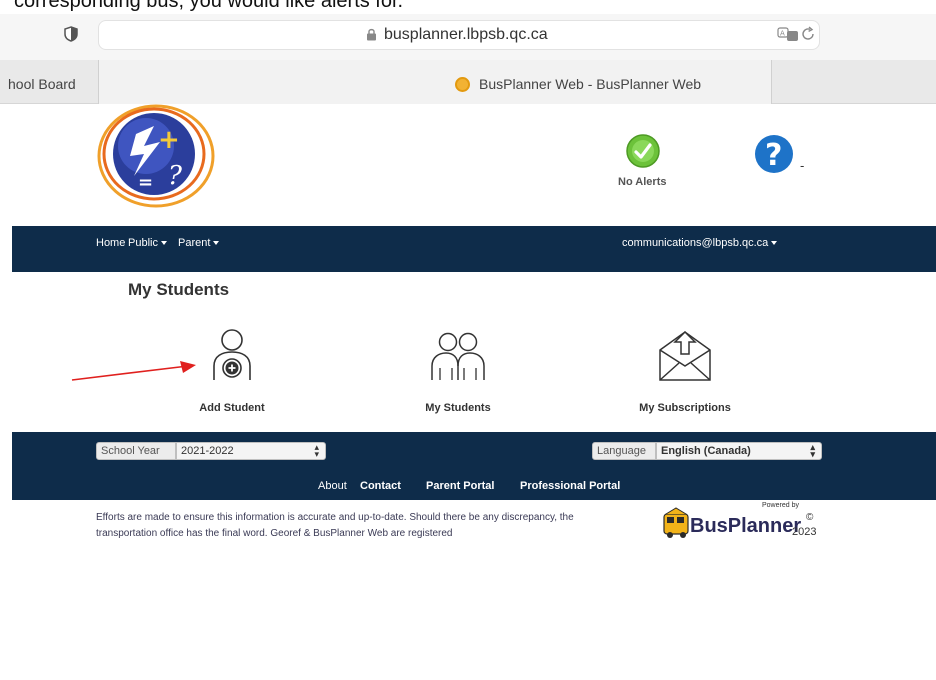  Describe the element at coordinates (71, 34) in the screenshot. I see `shield-icon` at that location.